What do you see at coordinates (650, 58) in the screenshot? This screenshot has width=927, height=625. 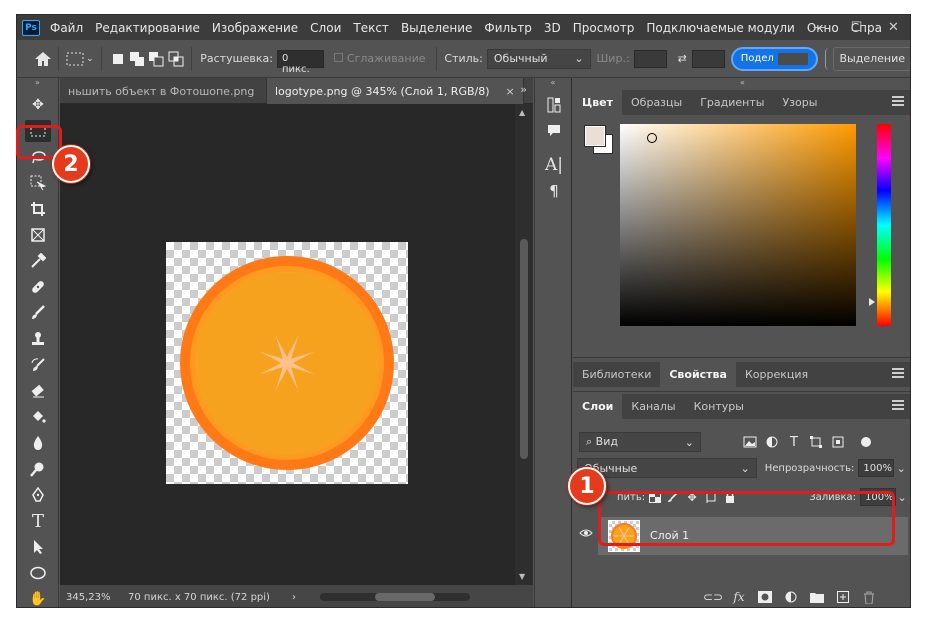 I see `width-input` at bounding box center [650, 58].